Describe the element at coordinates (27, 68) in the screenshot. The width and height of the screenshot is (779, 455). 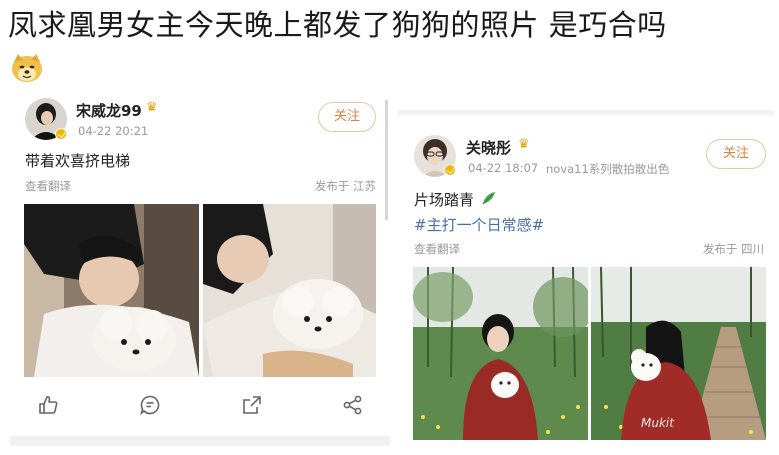
I see `doge-emoji-icon` at that location.